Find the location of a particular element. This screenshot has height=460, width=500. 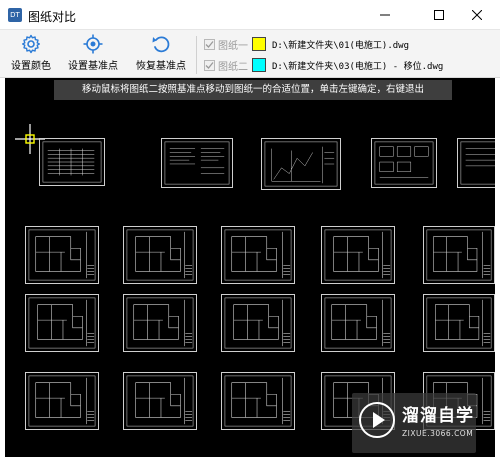

set-base-point-label: 设置基准点 is located at coordinates (93, 66).